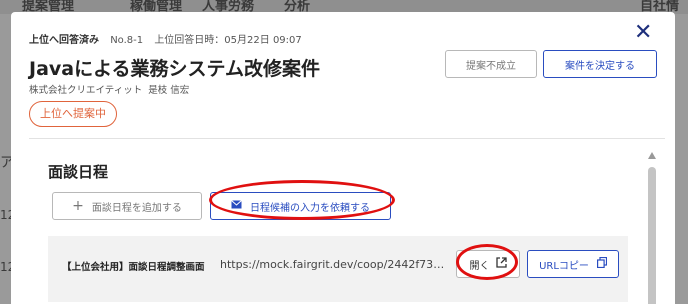 The width and height of the screenshot is (688, 304). I want to click on scrollbar, so click(652, 228).